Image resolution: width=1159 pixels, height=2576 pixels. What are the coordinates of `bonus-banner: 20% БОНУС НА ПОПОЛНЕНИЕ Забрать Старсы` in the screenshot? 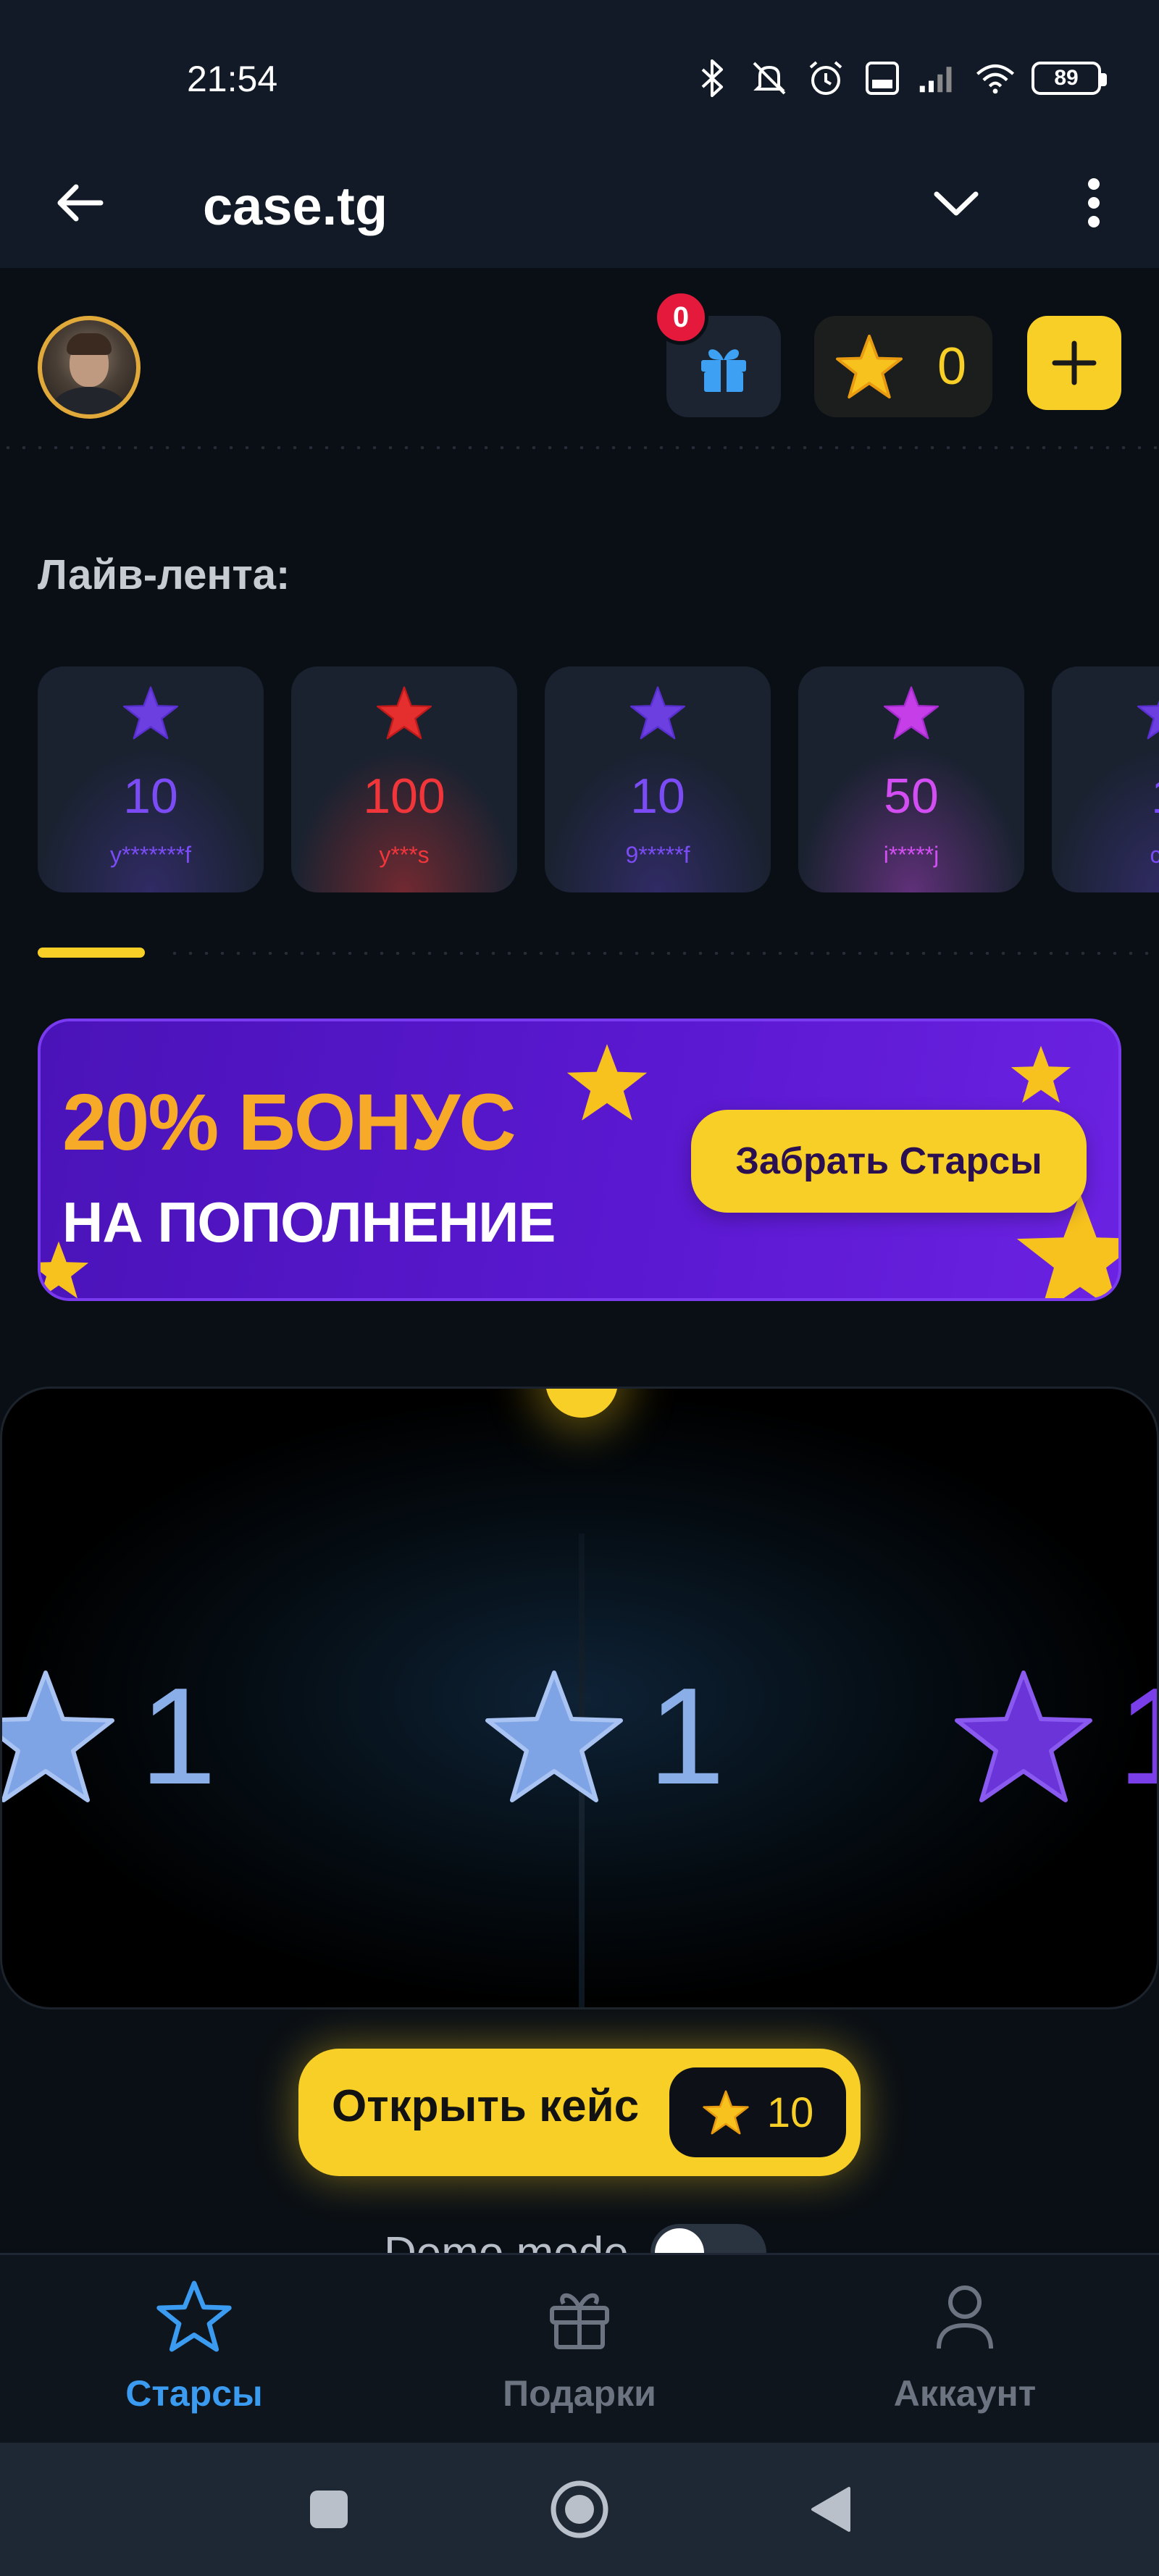 It's located at (579, 1160).